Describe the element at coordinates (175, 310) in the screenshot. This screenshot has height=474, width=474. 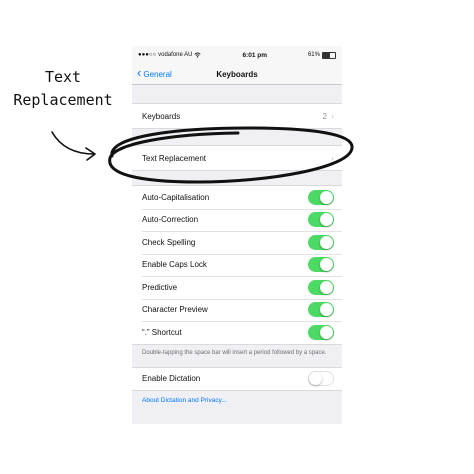
I see `row-label: Character Preview` at that location.